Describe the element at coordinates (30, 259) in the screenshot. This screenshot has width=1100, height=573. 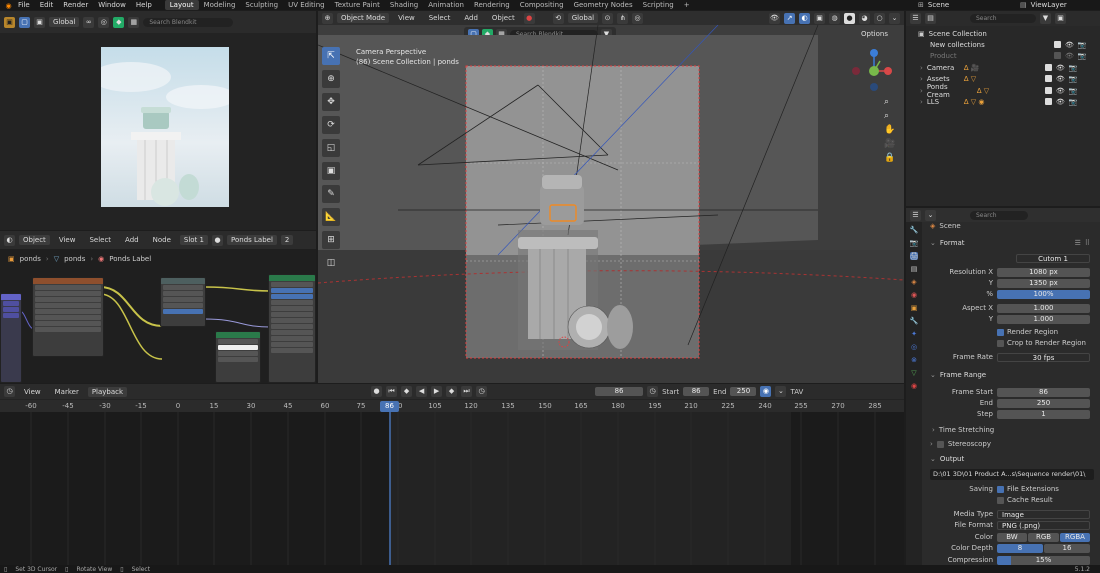
I see `breadcrumb-object: ponds` at that location.